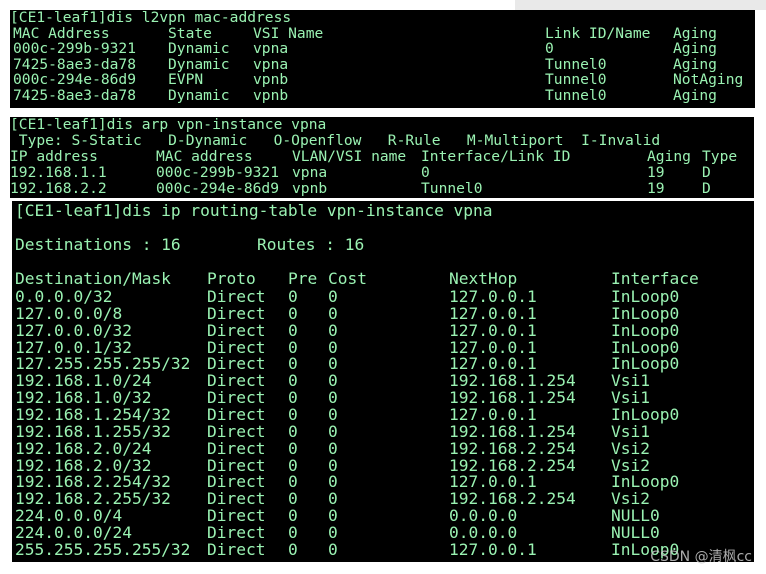  What do you see at coordinates (190, 33) in the screenshot?
I see `col-state: State` at bounding box center [190, 33].